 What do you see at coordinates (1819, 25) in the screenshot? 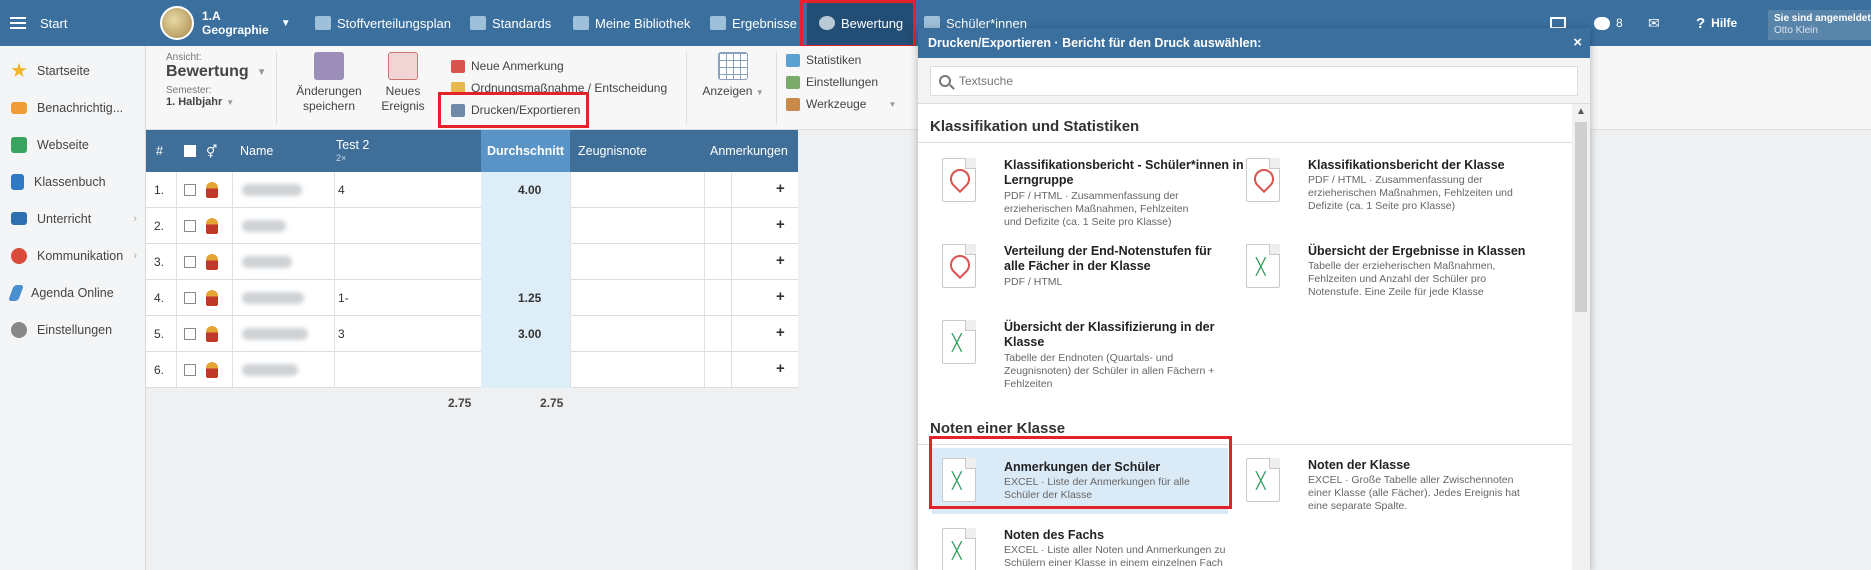
I see `user-menu: Sie sind angemeldet Otto Klein` at bounding box center [1819, 25].